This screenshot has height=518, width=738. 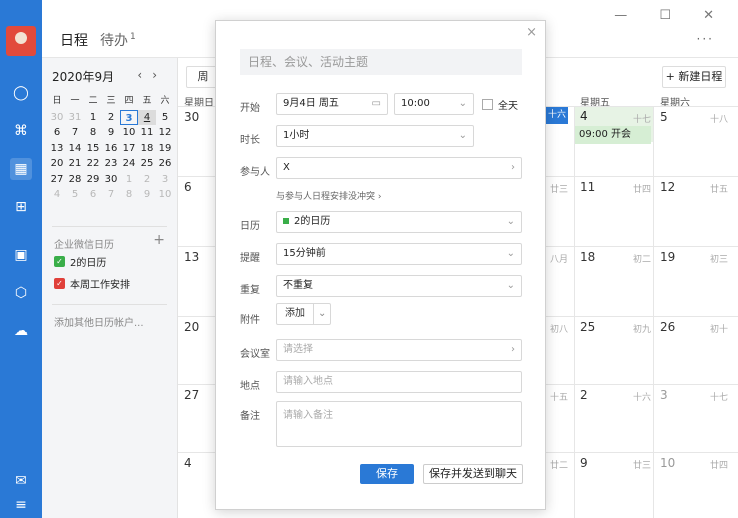 What do you see at coordinates (147, 133) in the screenshot?
I see `mini-day: 11` at bounding box center [147, 133].